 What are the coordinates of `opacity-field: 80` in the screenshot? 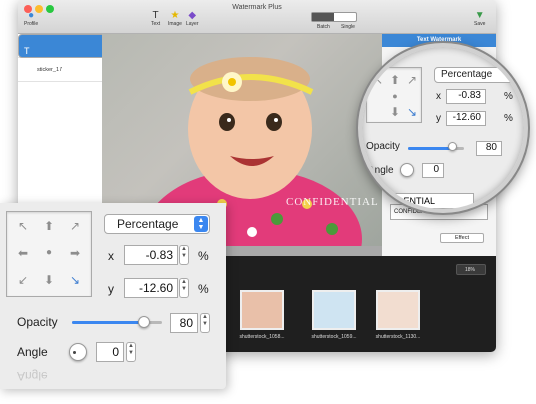 It's located at (184, 323).